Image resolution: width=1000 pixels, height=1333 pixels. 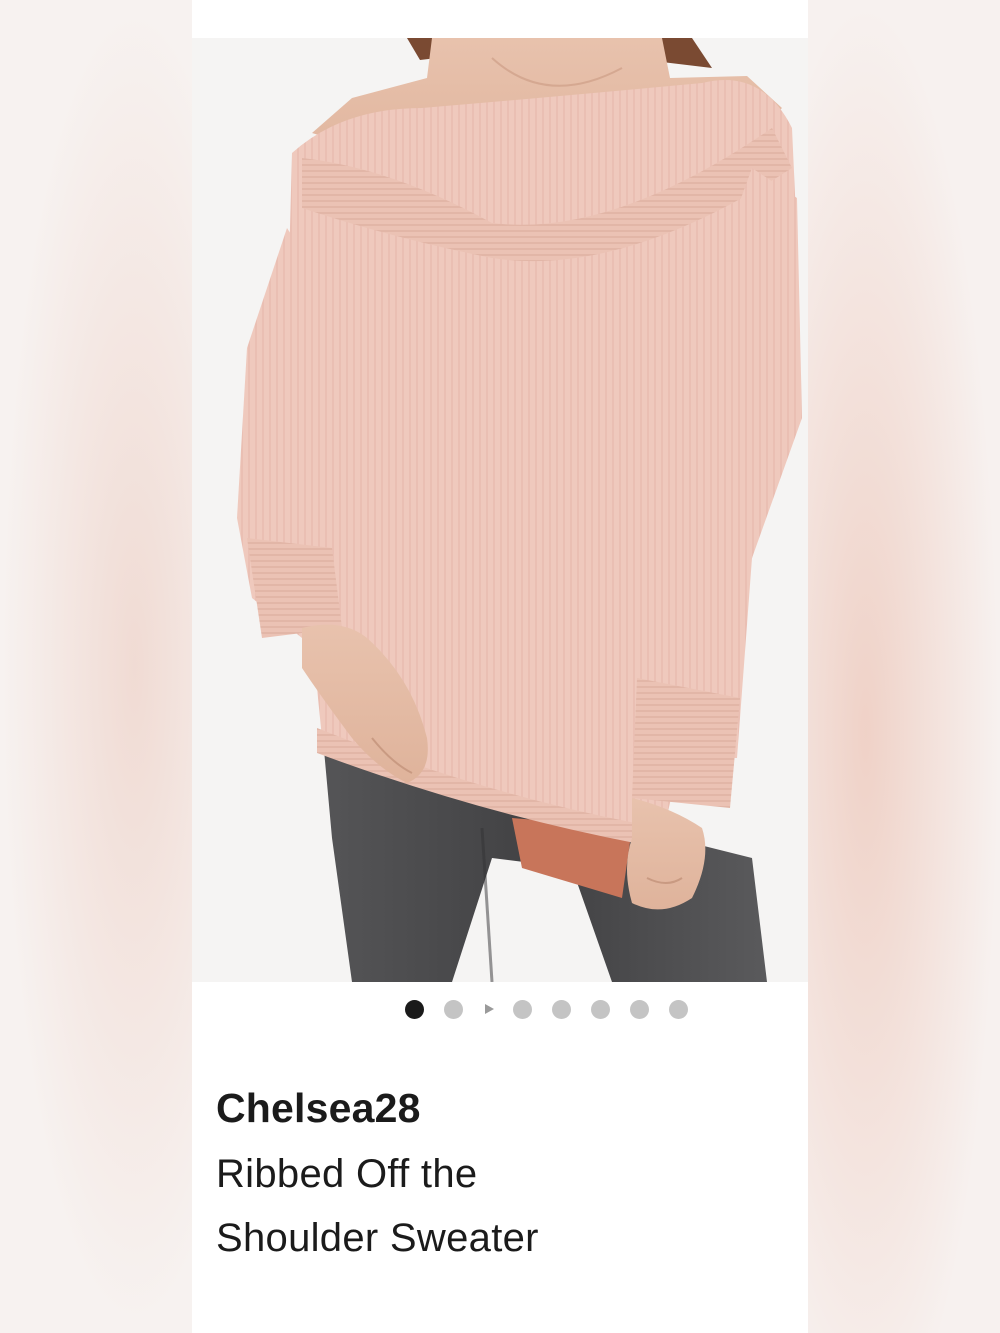 I want to click on product-title: Ribbed Off the Shoulder Sweater, so click(x=381, y=1206).